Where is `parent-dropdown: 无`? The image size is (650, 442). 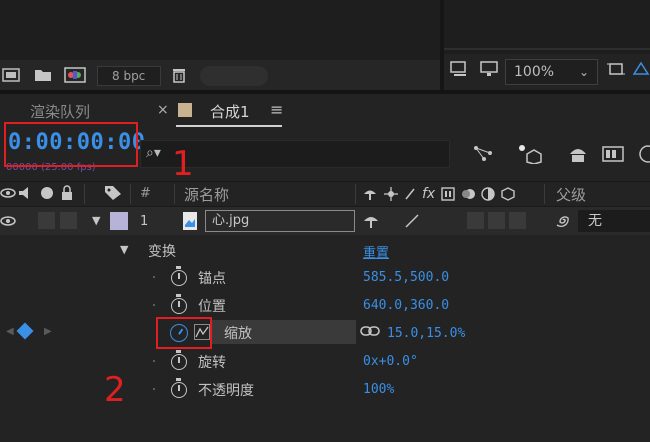
parent-dropdown: 无 is located at coordinates (614, 221).